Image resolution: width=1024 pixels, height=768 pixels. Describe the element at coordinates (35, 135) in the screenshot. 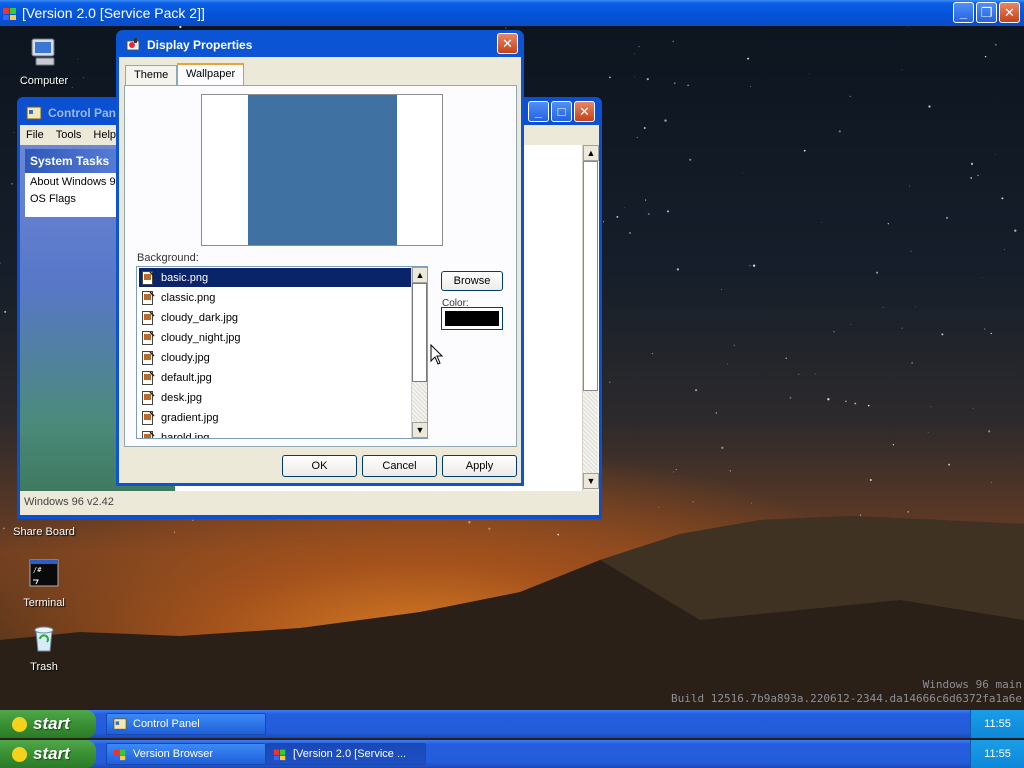

I see `menu-file: File` at that location.